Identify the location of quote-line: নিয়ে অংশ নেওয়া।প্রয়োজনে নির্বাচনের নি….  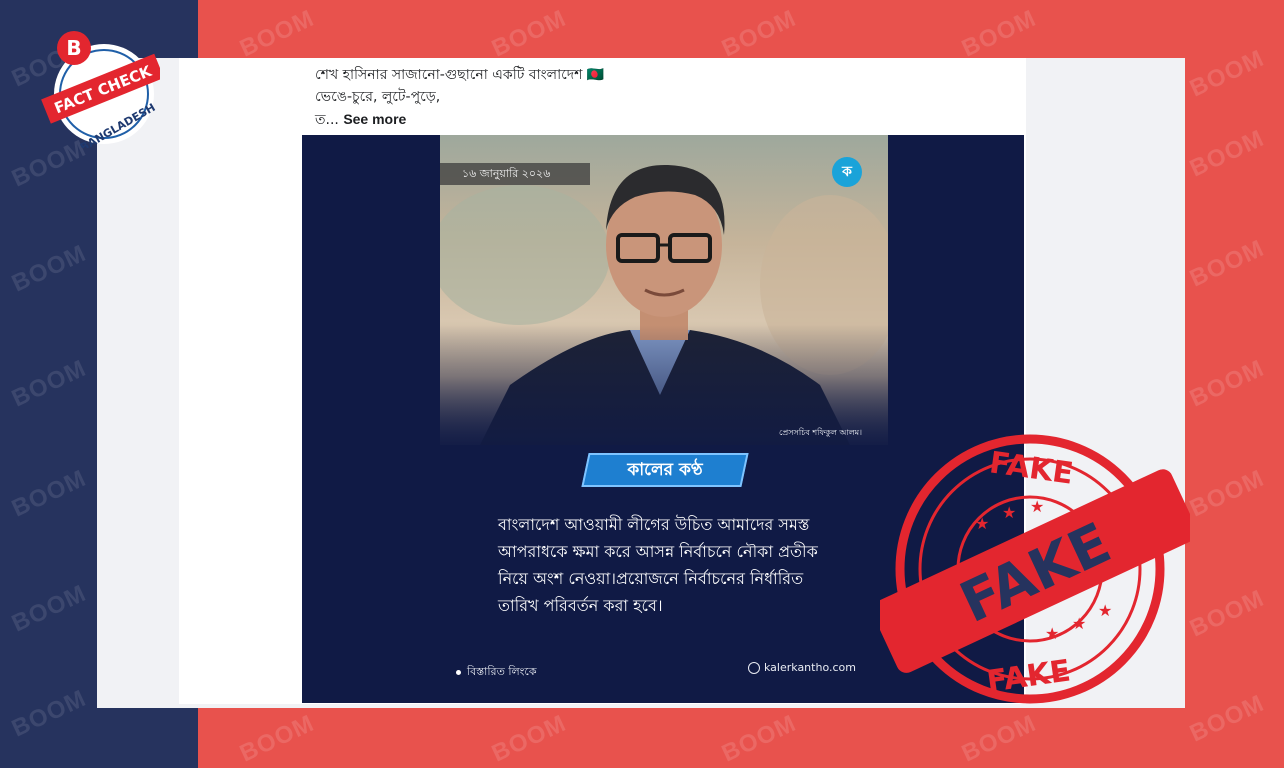
(651, 578).